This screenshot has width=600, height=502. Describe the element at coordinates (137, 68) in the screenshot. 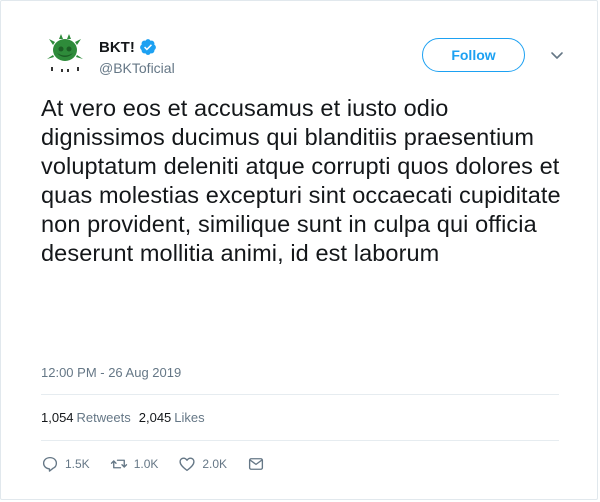

I see `user-handle: @BKToficial` at that location.